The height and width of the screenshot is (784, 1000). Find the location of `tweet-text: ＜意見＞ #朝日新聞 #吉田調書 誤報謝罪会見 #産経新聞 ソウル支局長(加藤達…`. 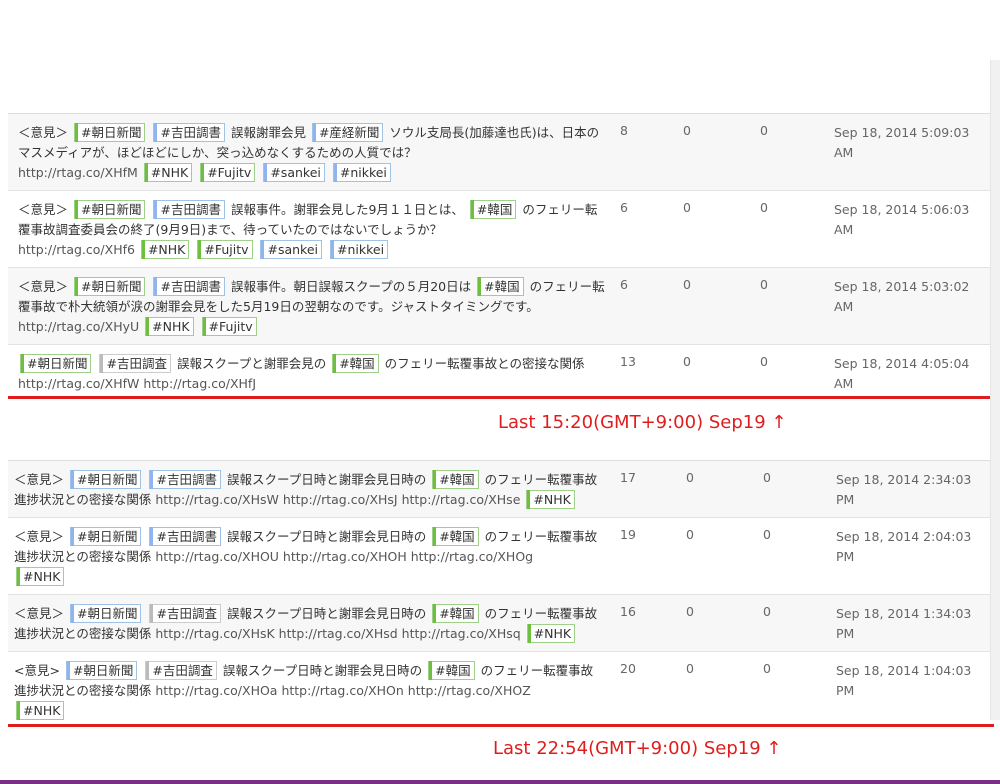

tweet-text: ＜意見＞ #朝日新聞 #吉田調書 誤報謝罪会見 #産経新聞 ソウル支局長(加藤達… is located at coordinates (313, 153).